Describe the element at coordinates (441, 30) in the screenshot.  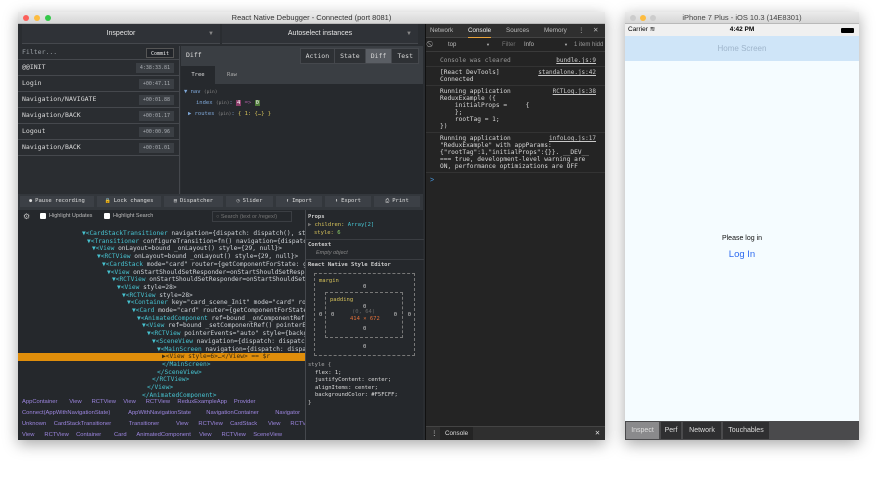
I see `devtools-tab-network: Network` at that location.